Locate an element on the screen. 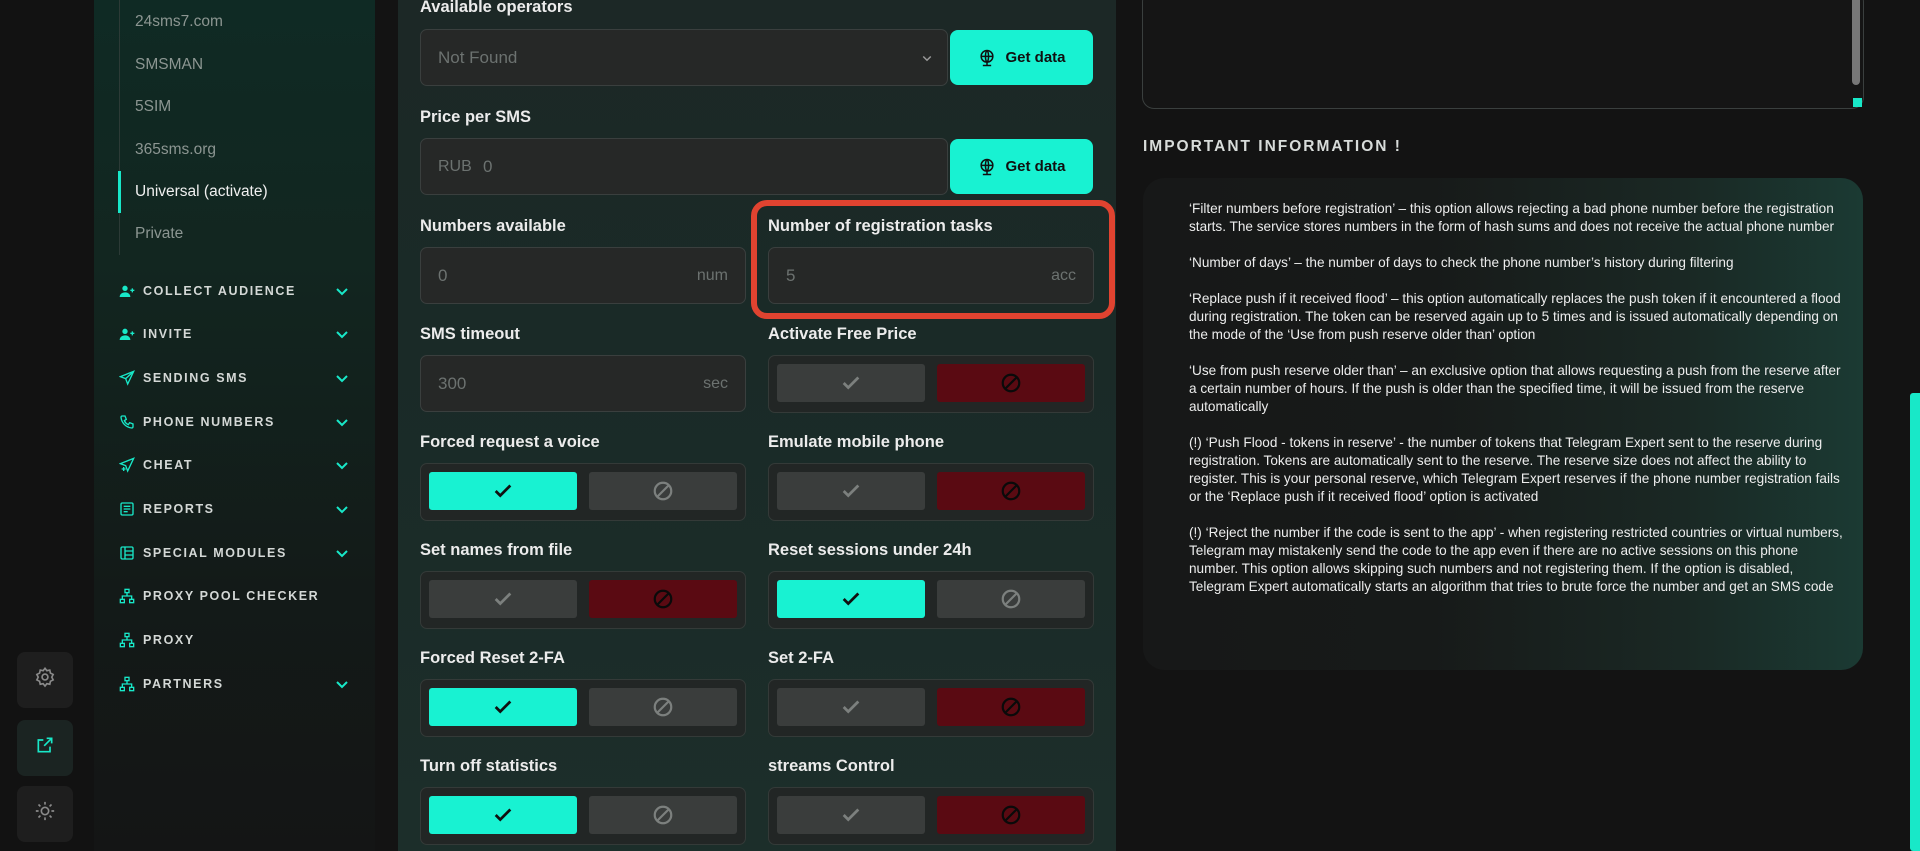  streams-control-label: streams Control is located at coordinates (831, 766).